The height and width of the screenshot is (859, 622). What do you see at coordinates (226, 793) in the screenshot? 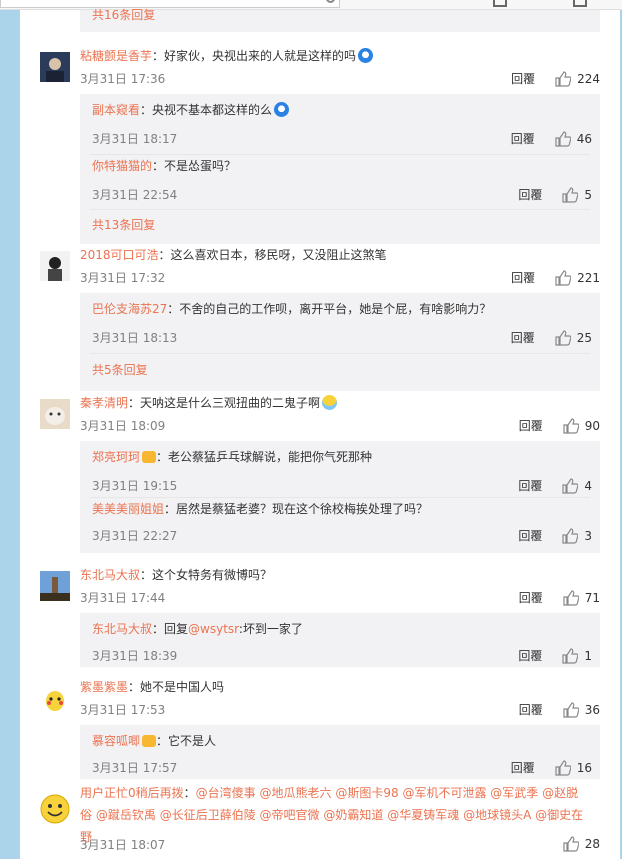
I see `mention-link: @台湾傻事` at bounding box center [226, 793].